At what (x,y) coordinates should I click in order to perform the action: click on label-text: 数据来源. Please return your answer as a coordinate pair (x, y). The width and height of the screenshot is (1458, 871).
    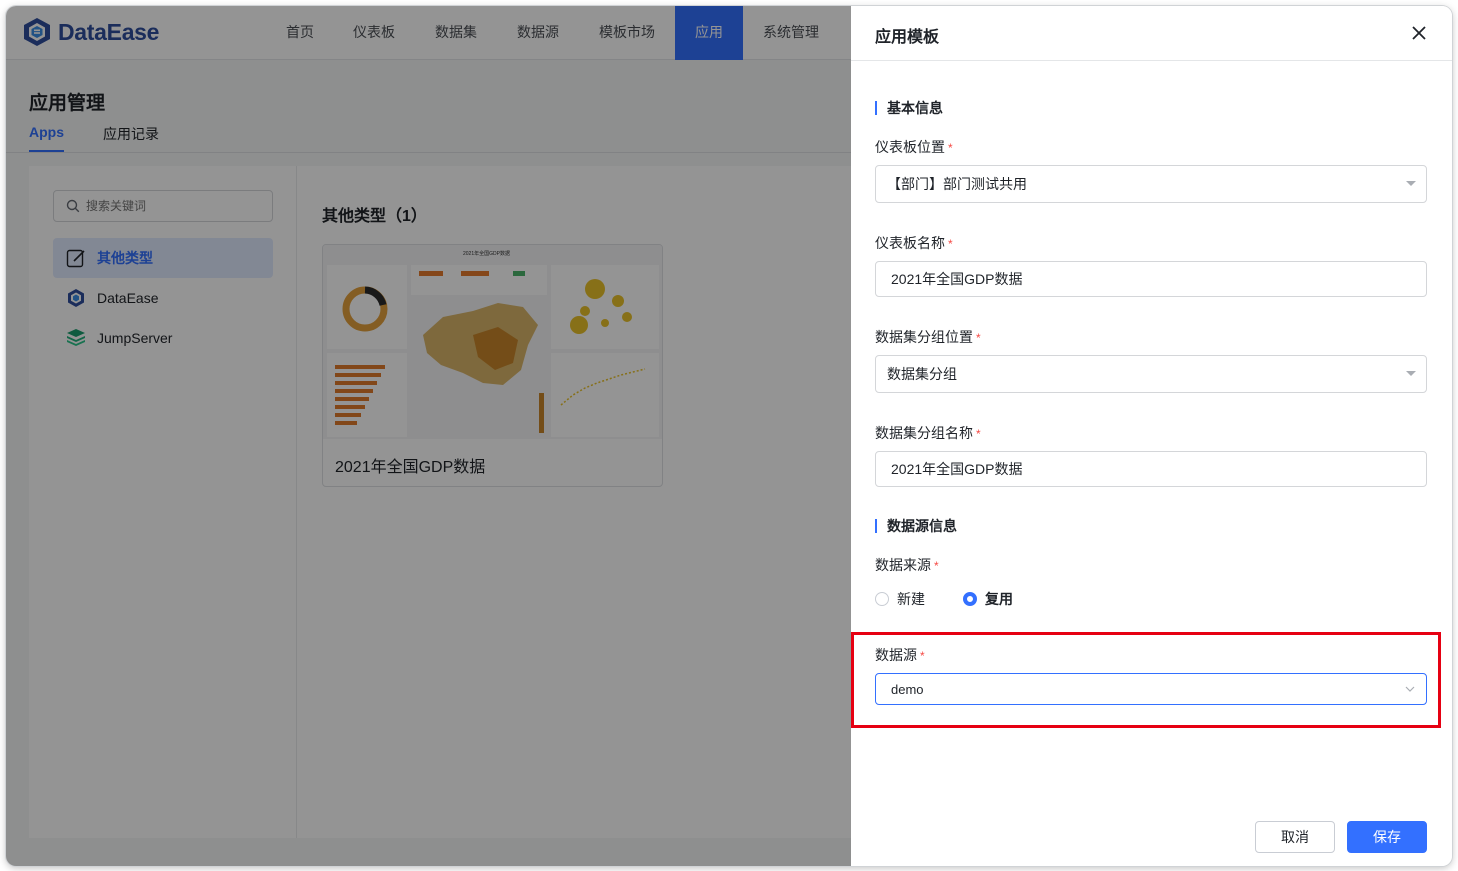
    Looking at the image, I should click on (903, 565).